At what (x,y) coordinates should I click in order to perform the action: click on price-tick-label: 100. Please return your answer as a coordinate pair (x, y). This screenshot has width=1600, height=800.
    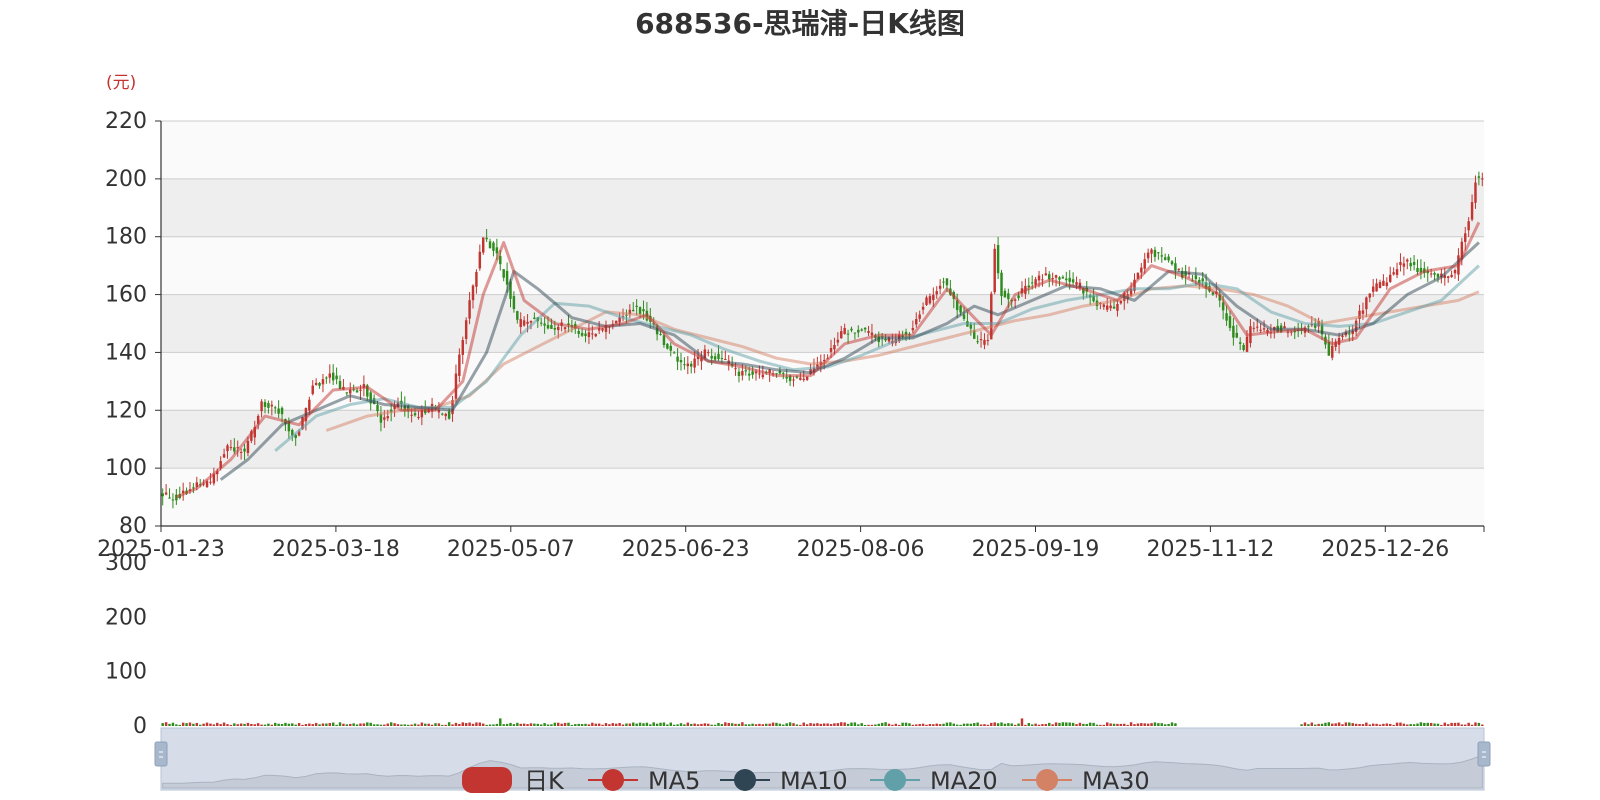
    Looking at the image, I should click on (126, 468).